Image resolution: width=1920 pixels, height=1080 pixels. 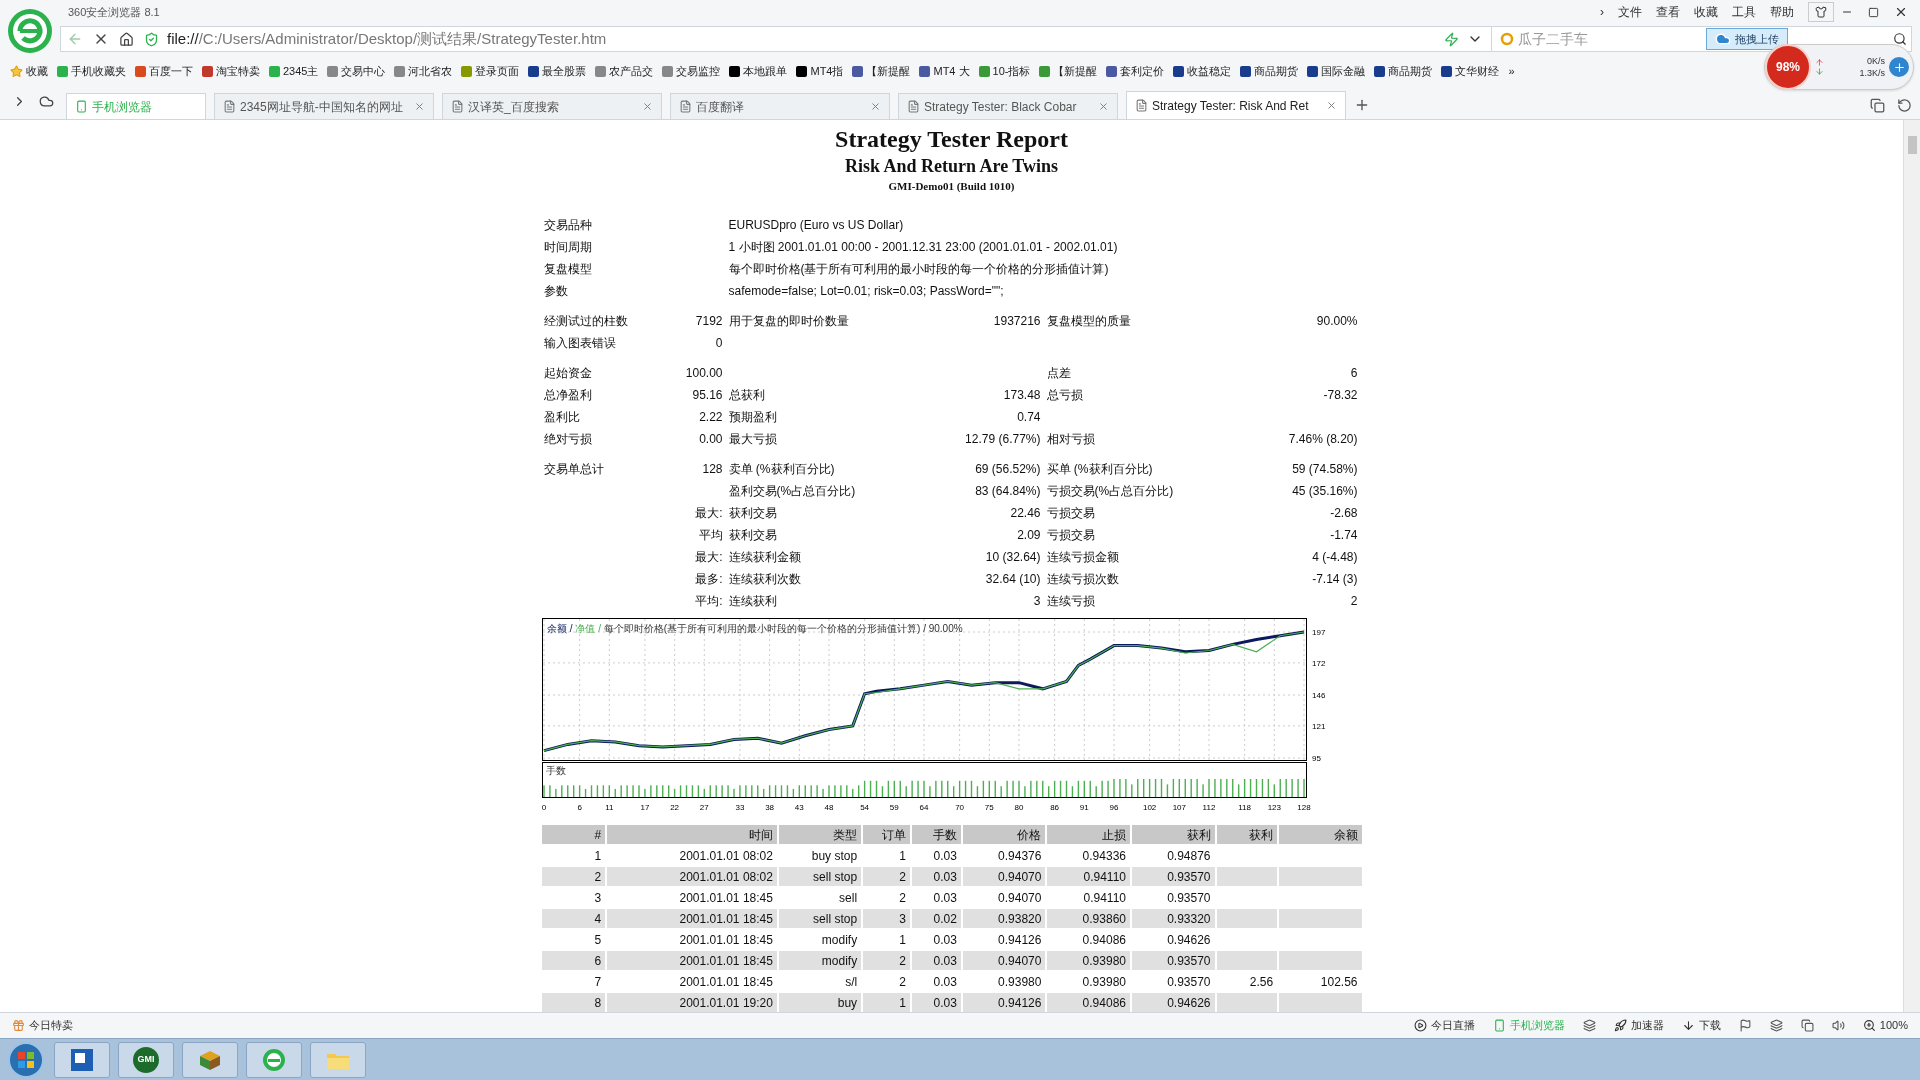 What do you see at coordinates (1316, 758) in the screenshot?
I see `y-tick-label: 95` at bounding box center [1316, 758].